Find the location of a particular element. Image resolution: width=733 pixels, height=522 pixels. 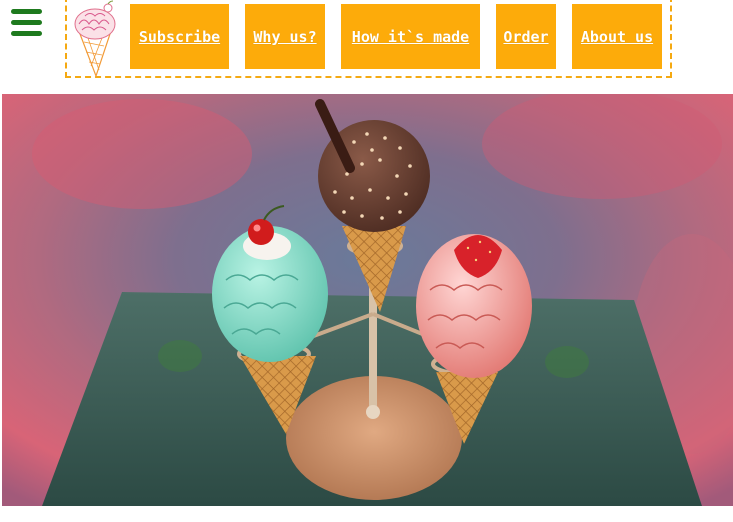

nav-item-about-us: About us is located at coordinates (617, 36).